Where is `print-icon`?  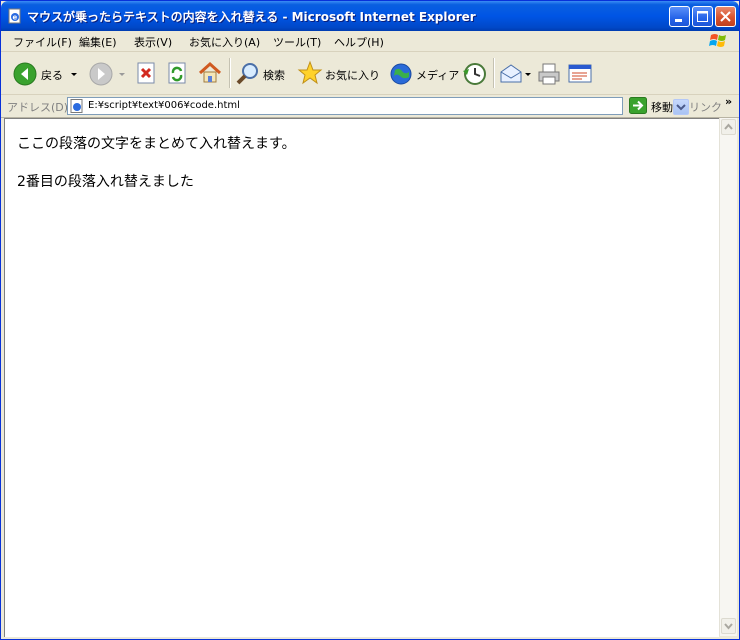 print-icon is located at coordinates (549, 74).